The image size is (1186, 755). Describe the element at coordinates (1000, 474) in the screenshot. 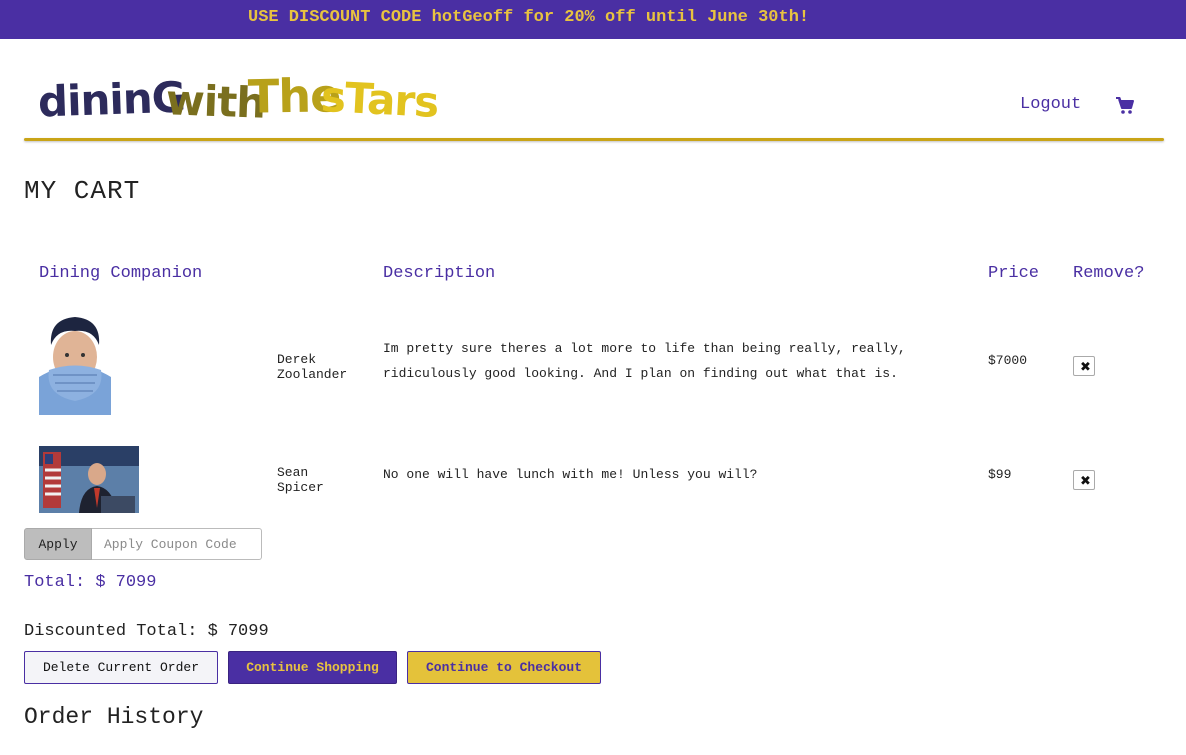

I see `item-price: $99` at that location.